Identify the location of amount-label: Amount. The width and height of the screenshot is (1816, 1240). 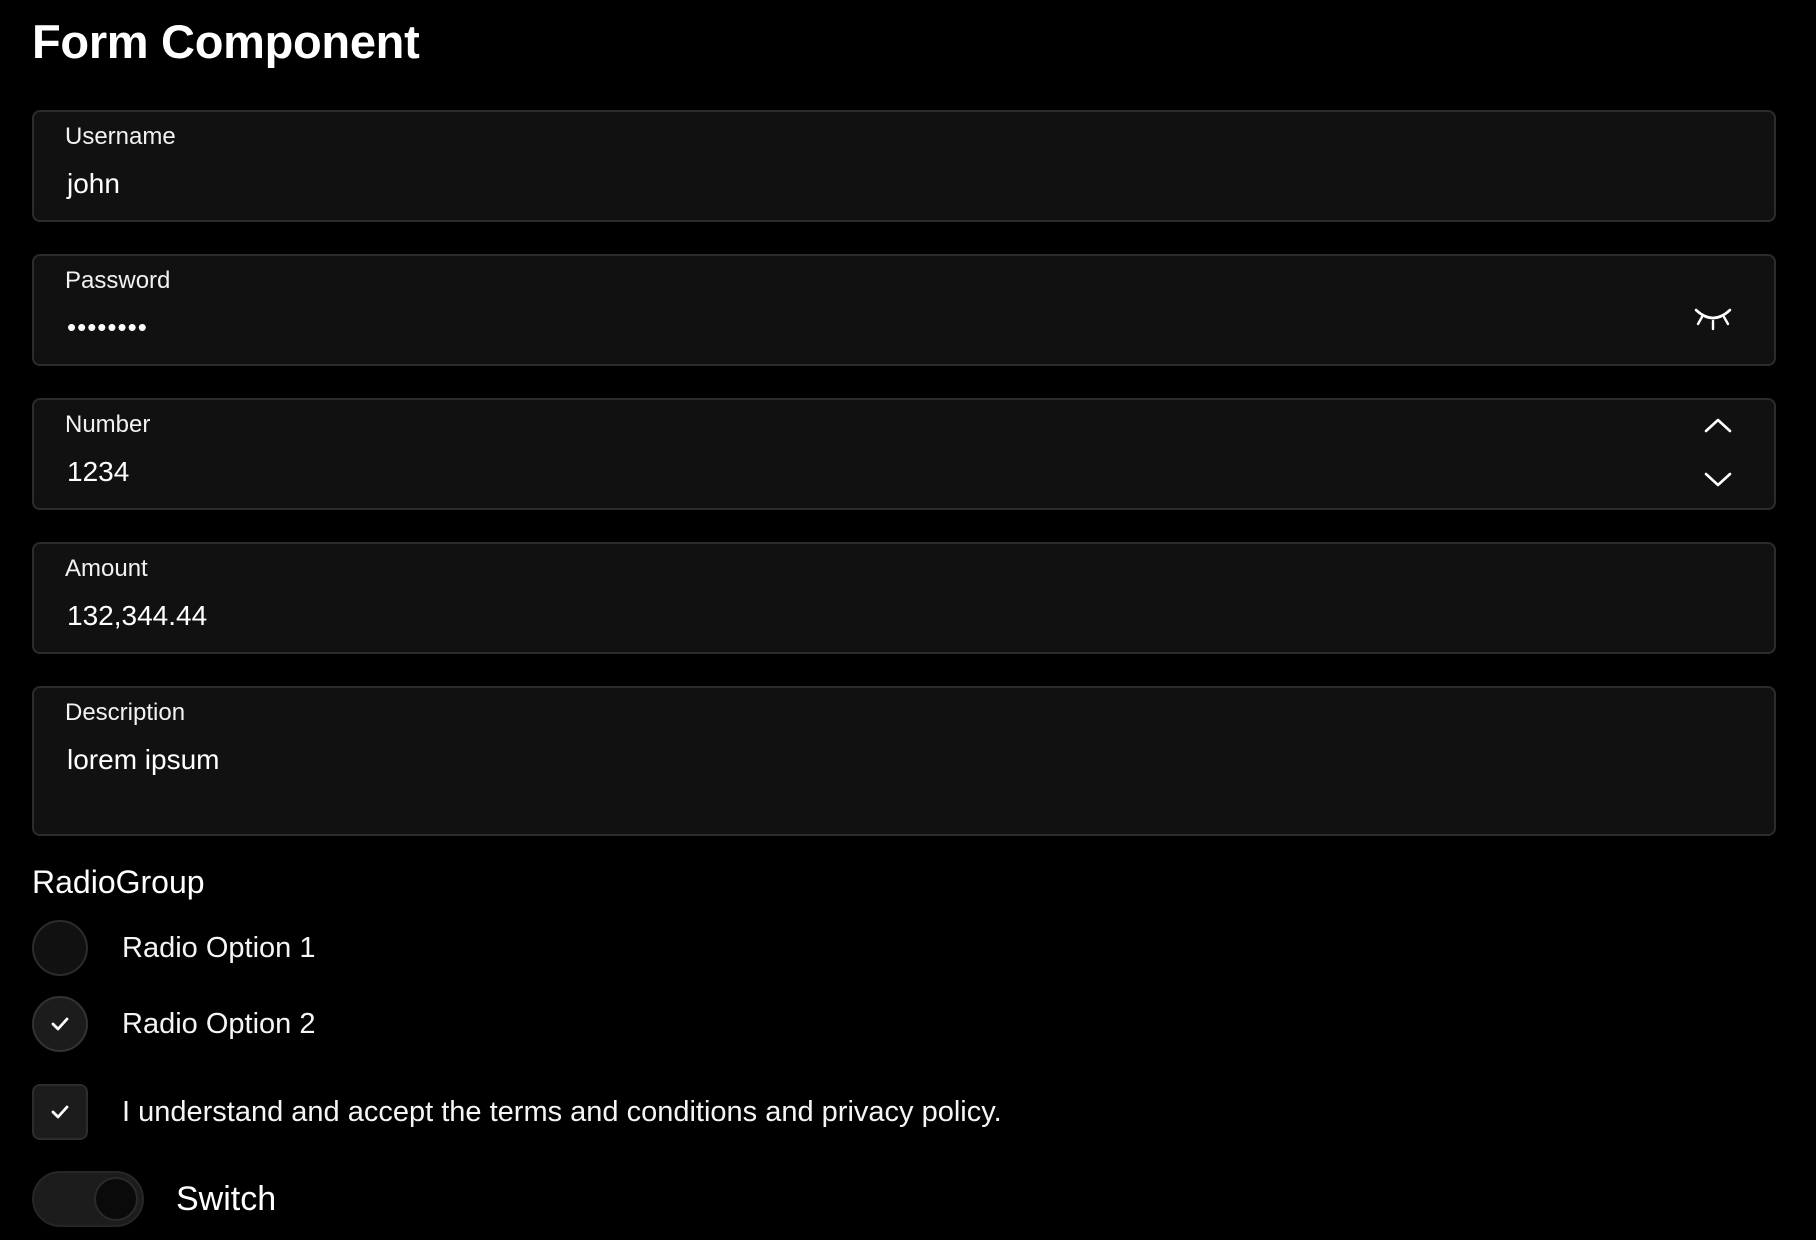
(106, 568).